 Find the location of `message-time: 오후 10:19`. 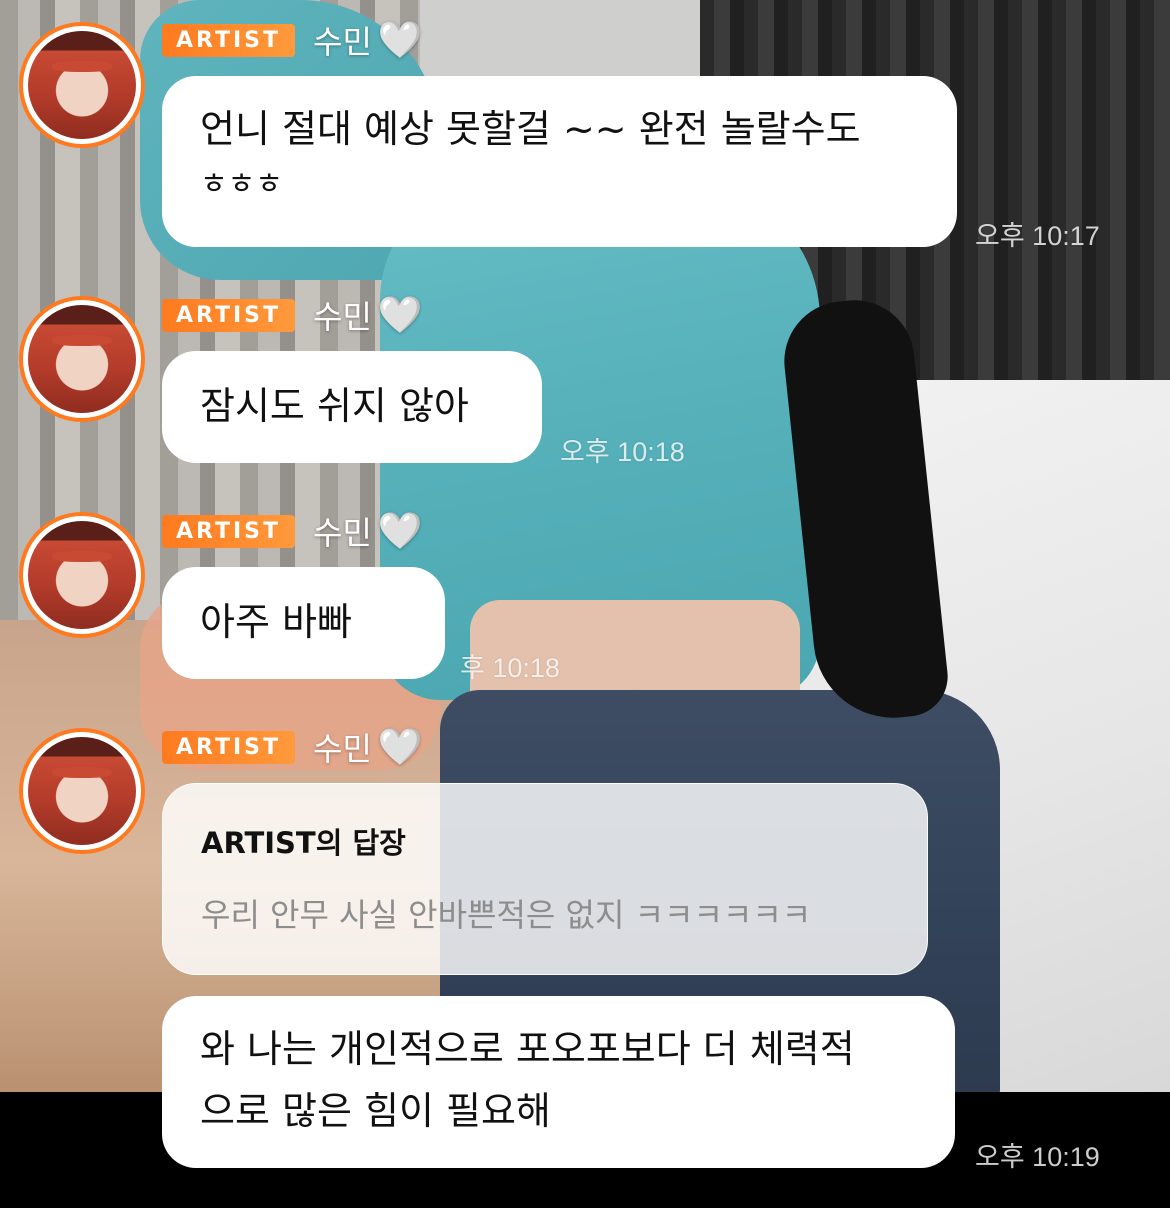

message-time: 오후 10:19 is located at coordinates (1037, 1157).